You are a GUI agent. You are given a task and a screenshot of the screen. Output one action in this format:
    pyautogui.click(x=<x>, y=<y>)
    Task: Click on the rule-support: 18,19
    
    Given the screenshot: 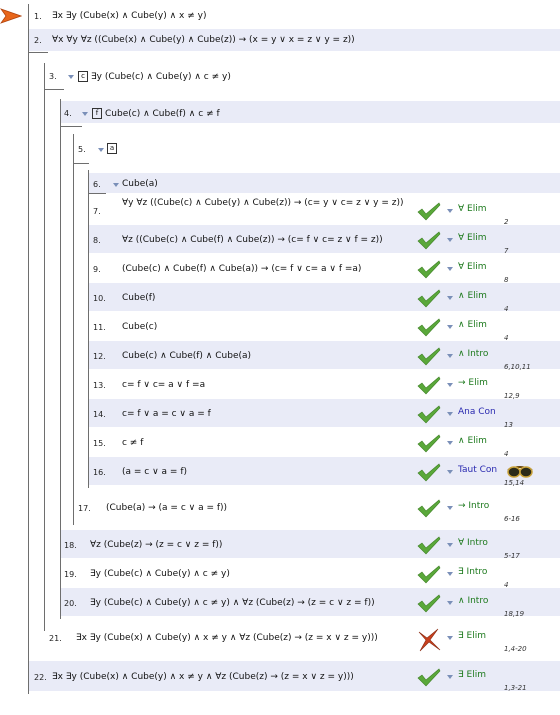 What is the action you would take?
    pyautogui.click(x=514, y=614)
    